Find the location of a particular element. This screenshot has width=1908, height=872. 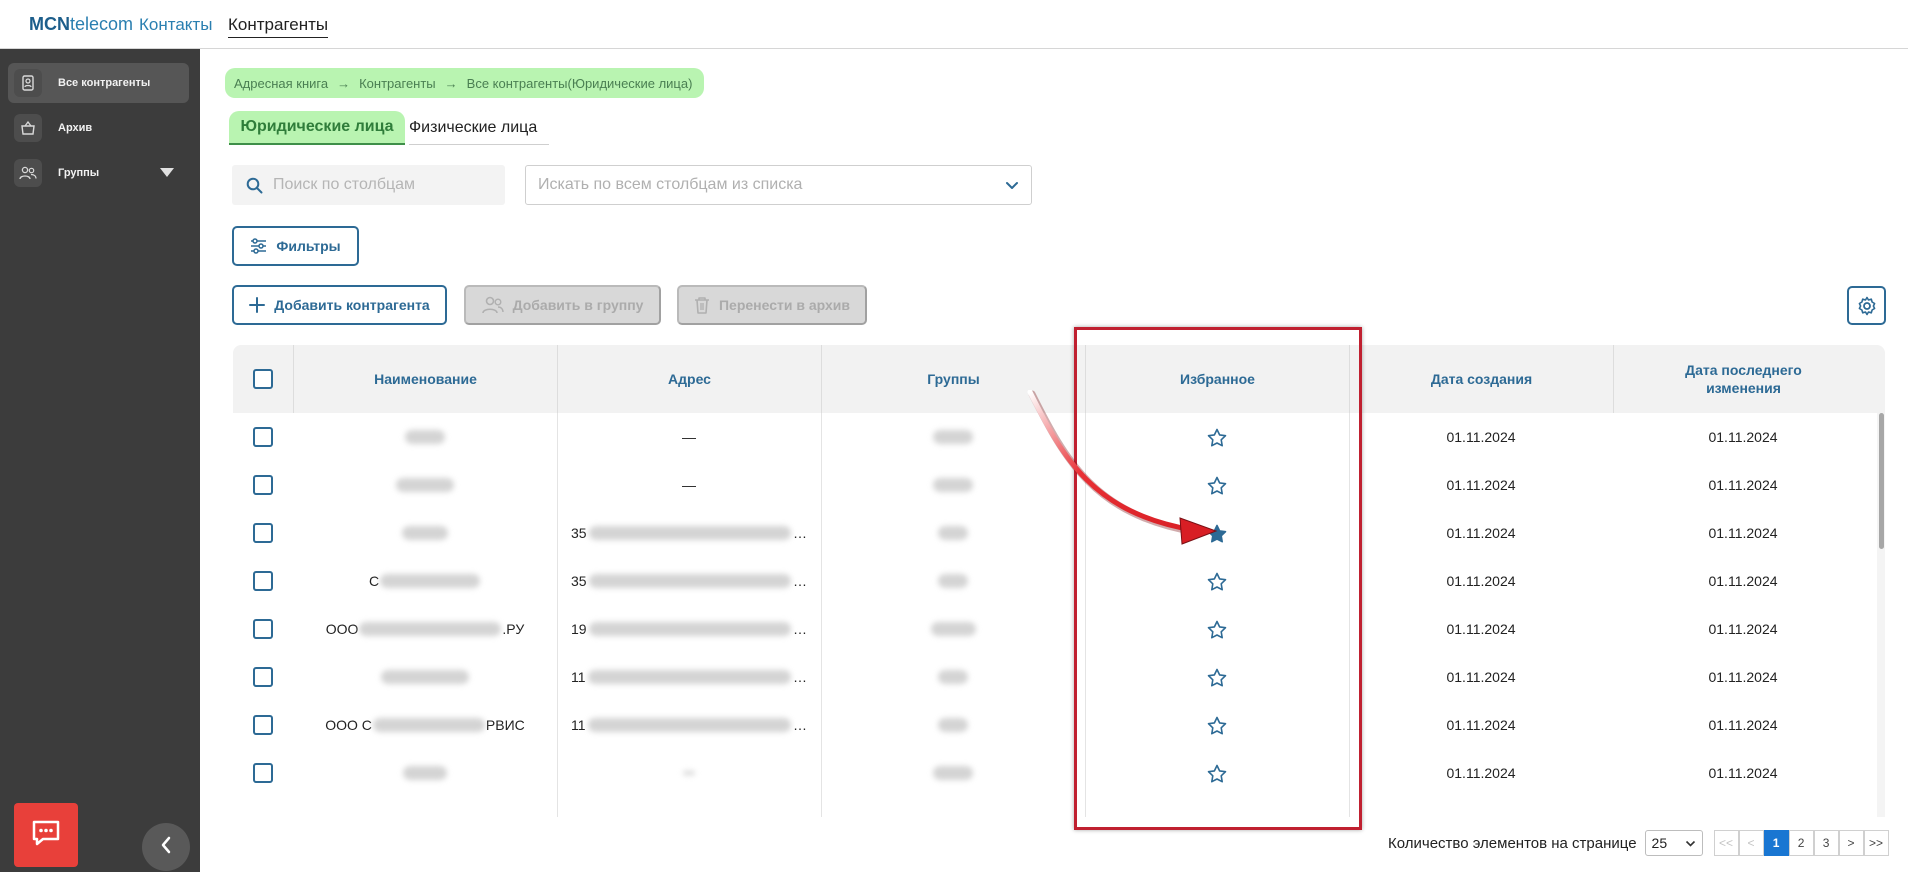

table-scrollbar-thumb is located at coordinates (1881, 481).